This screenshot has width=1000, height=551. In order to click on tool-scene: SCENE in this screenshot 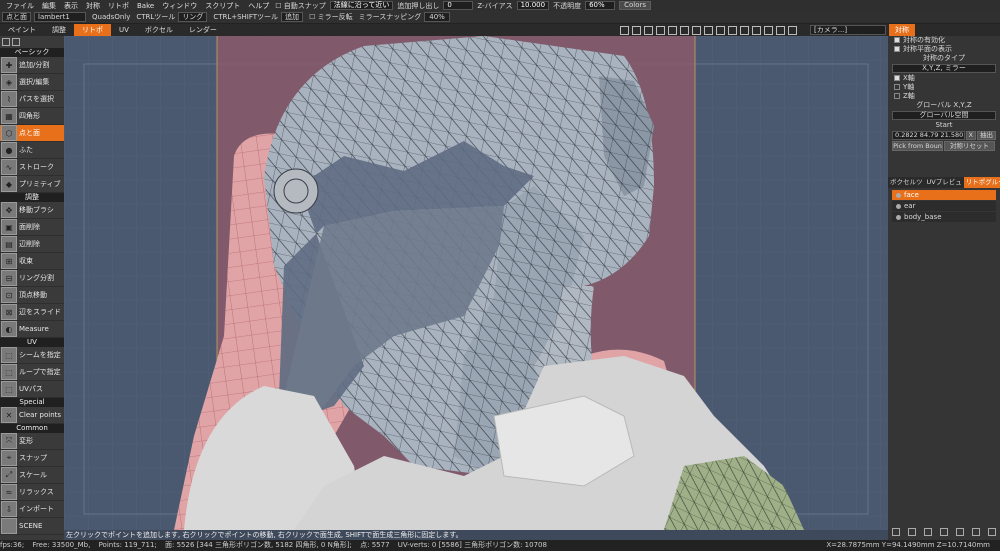, I will do `click(32, 526)`.